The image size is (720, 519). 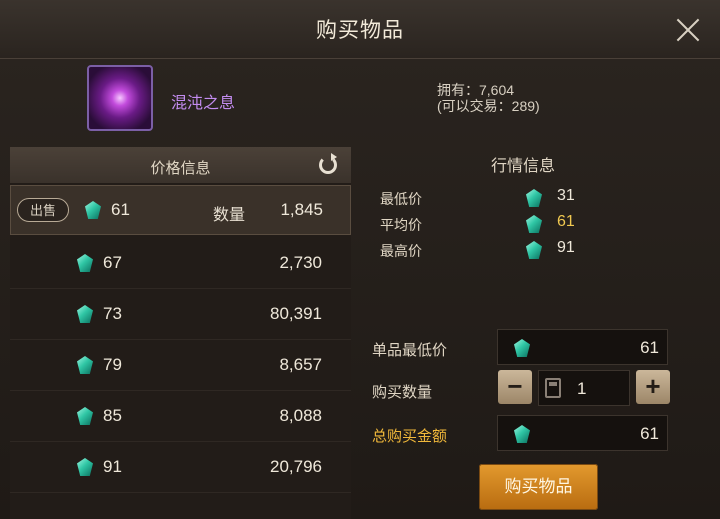 I want to click on row-quantity: 80,391, so click(x=296, y=313).